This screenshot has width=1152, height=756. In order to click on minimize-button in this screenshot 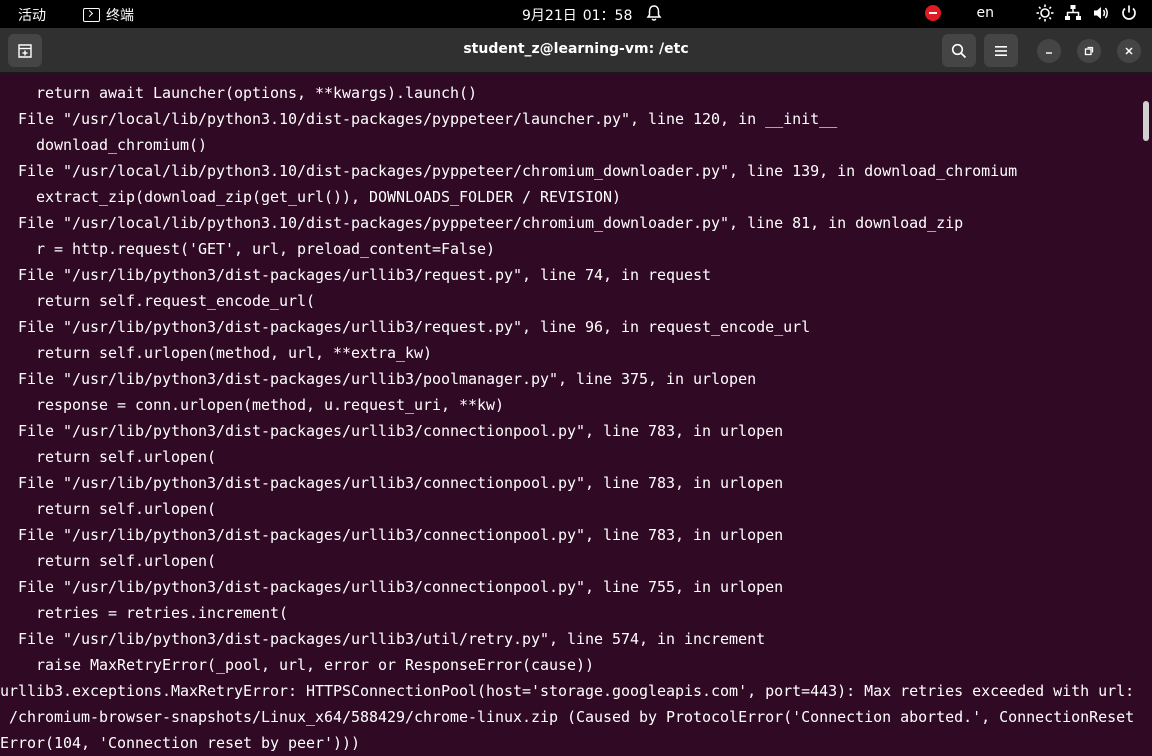, I will do `click(1049, 51)`.